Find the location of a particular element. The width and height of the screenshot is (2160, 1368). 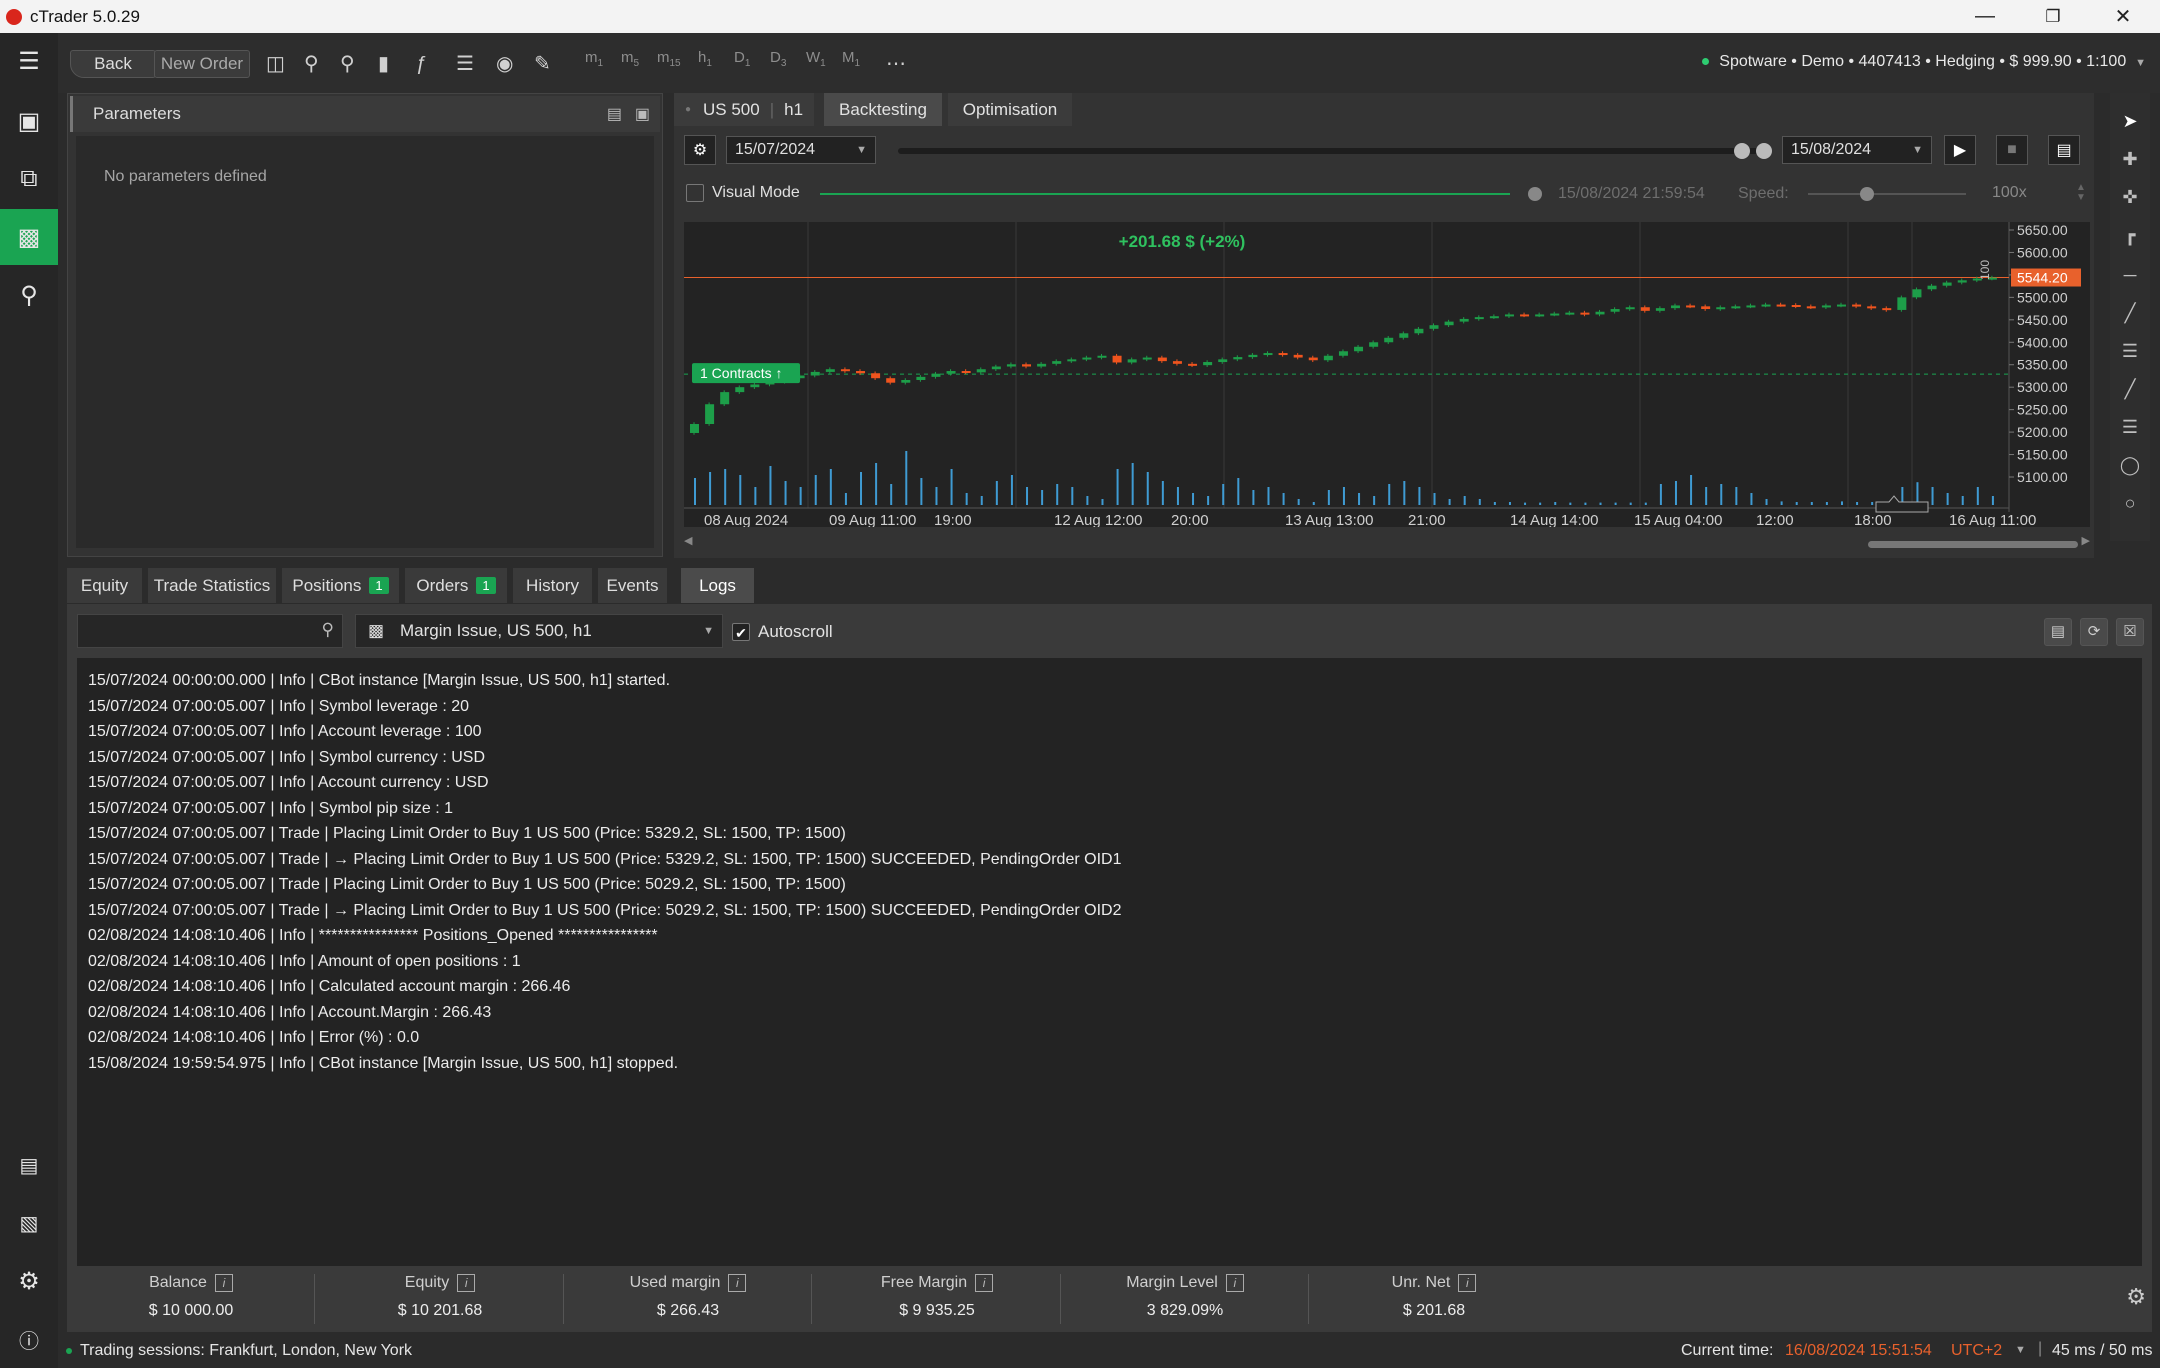

zoom-in-icon: ⚲ is located at coordinates (347, 64).